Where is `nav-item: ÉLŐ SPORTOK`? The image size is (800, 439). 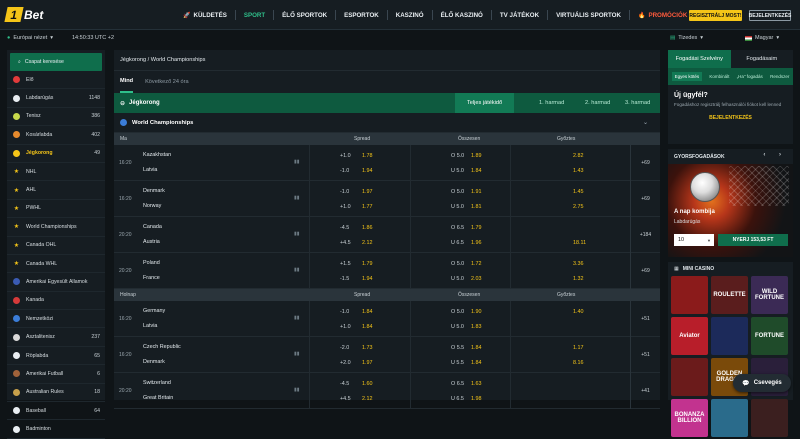 nav-item: ÉLŐ SPORTOK is located at coordinates (305, 15).